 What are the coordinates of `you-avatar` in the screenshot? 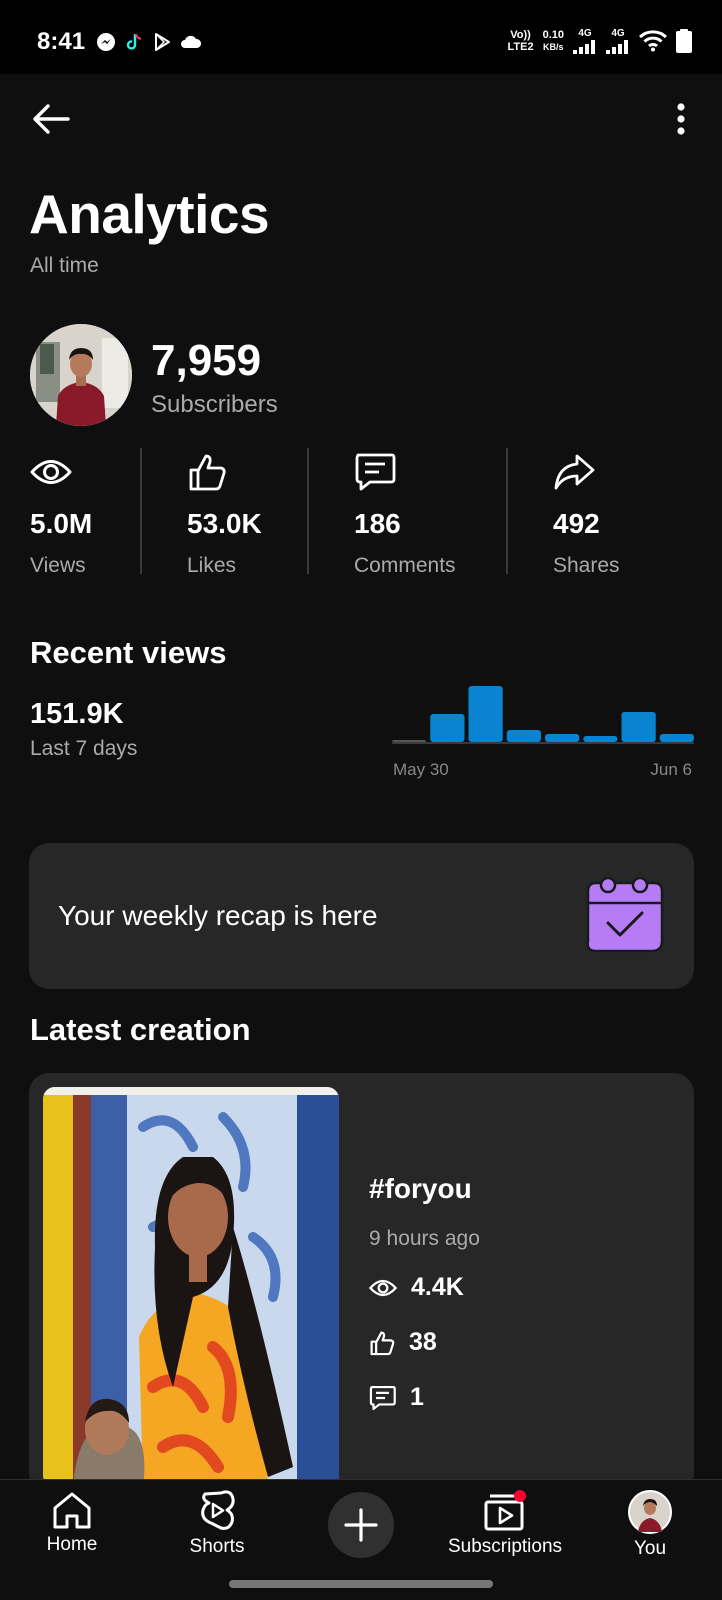 It's located at (650, 1512).